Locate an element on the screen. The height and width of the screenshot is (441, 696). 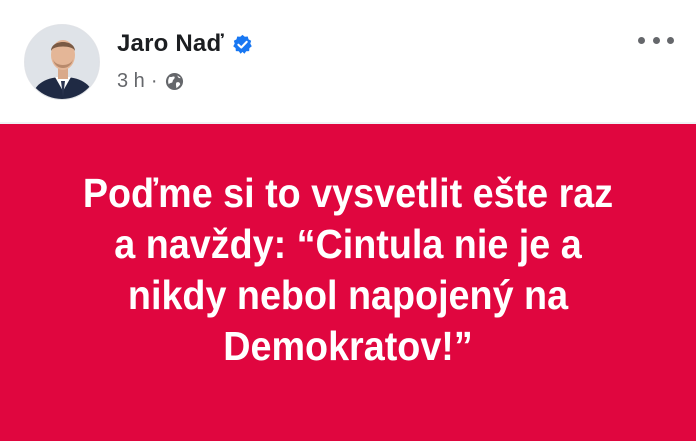
author-name: Jaro Naď is located at coordinates (170, 44).